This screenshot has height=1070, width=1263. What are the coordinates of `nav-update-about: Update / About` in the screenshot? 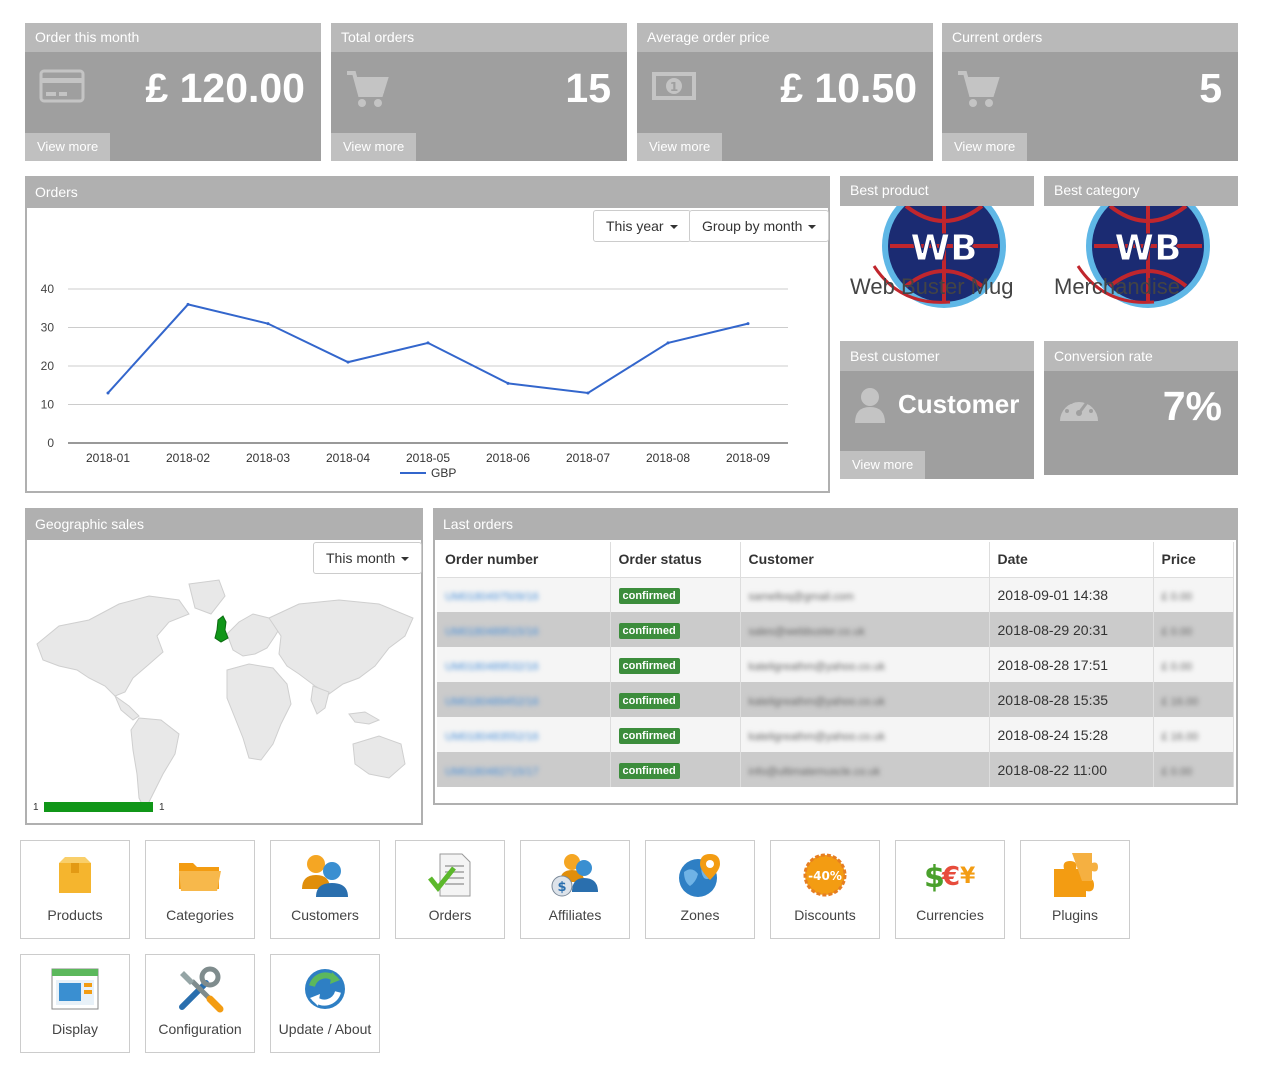 It's located at (325, 1003).